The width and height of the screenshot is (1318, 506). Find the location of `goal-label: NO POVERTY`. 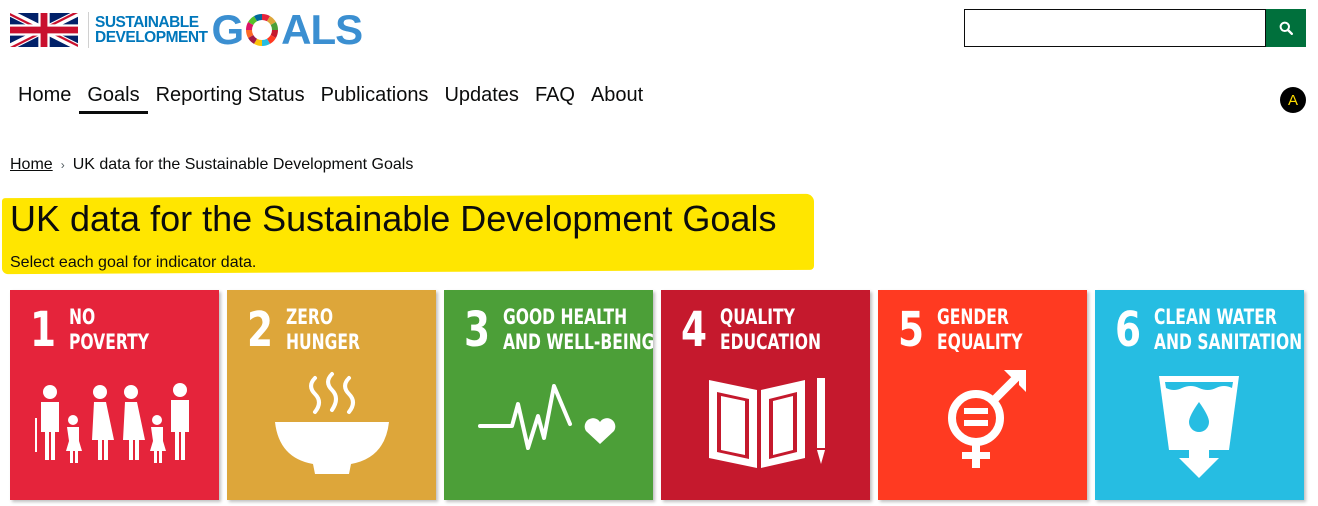

goal-label: NO POVERTY is located at coordinates (109, 329).